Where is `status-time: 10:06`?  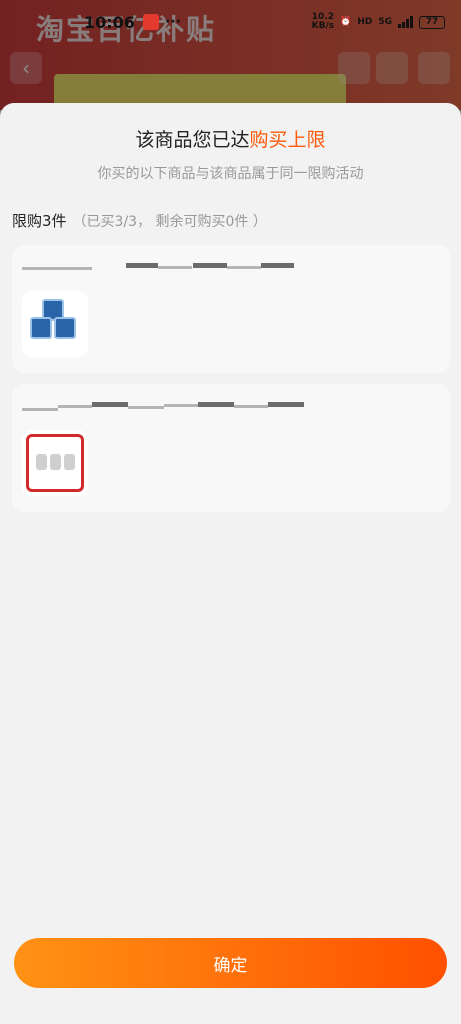 status-time: 10:06 is located at coordinates (109, 22).